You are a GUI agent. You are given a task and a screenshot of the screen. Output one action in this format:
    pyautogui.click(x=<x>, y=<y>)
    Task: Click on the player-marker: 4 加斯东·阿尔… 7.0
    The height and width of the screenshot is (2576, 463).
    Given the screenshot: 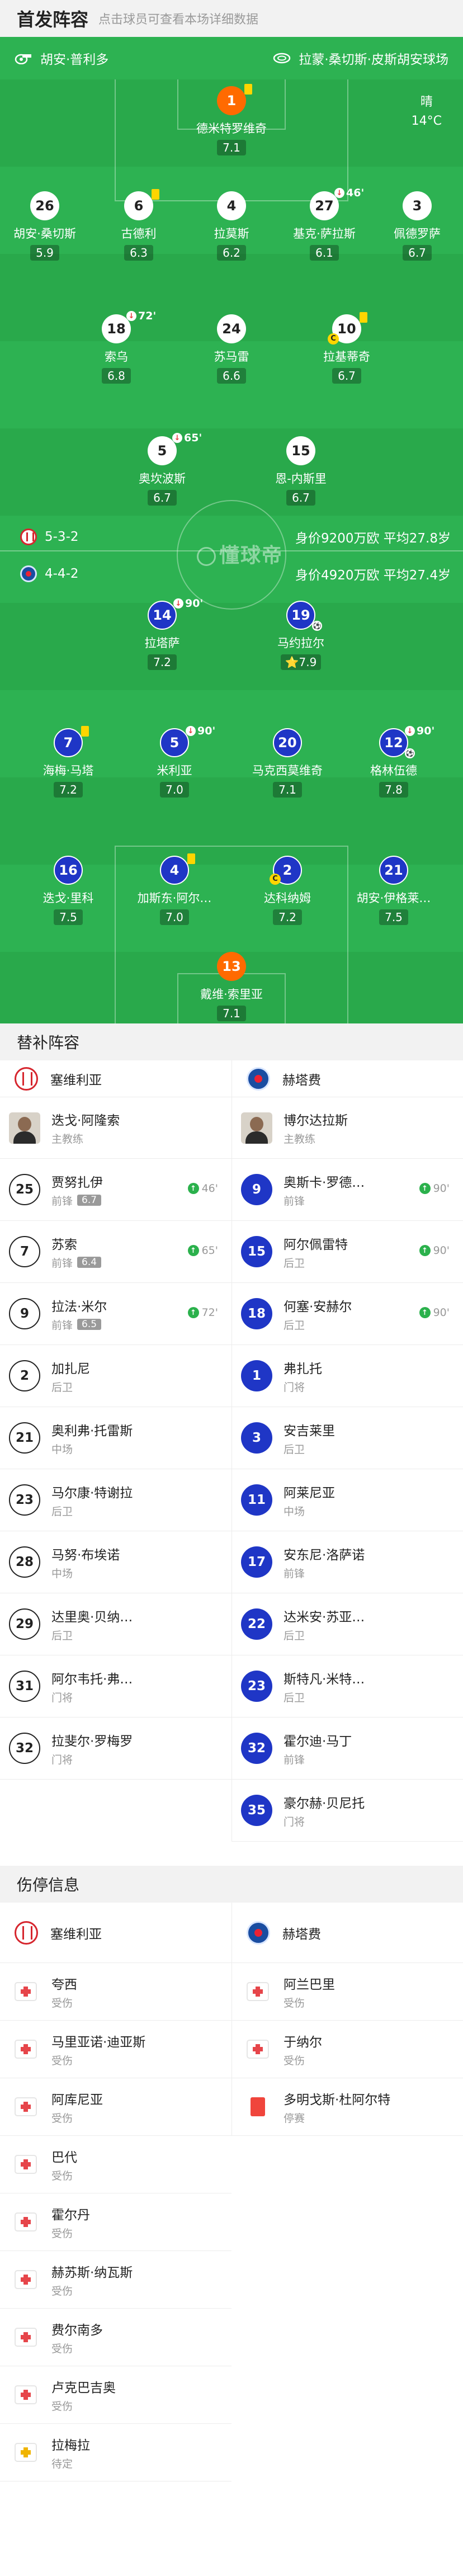 What is the action you would take?
    pyautogui.click(x=175, y=889)
    